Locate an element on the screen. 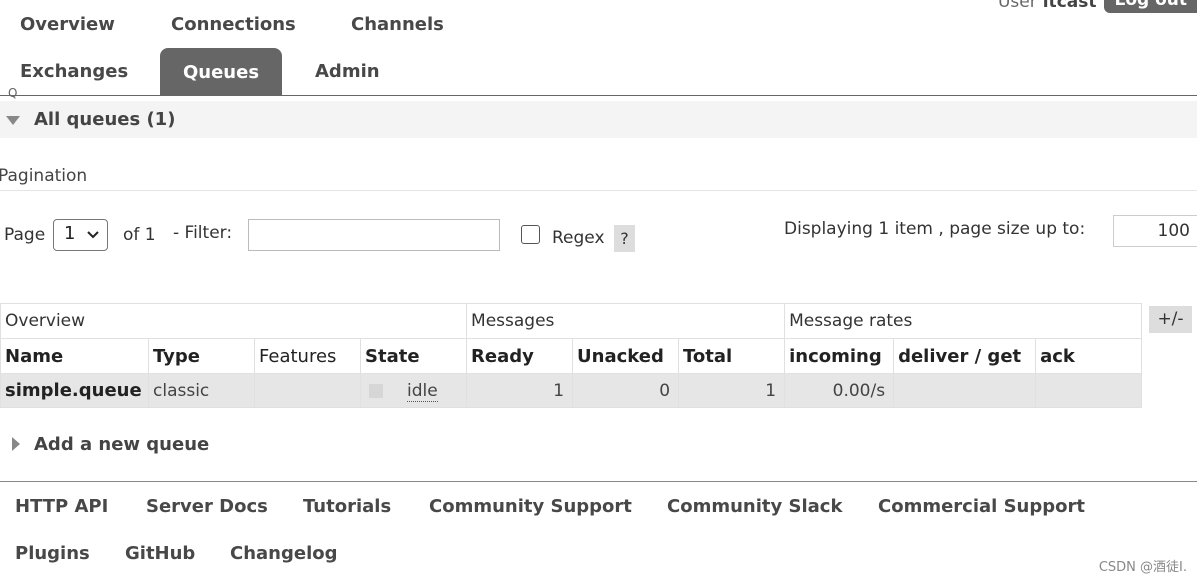 This screenshot has width=1197, height=581. queue-ready: 1 is located at coordinates (520, 390).